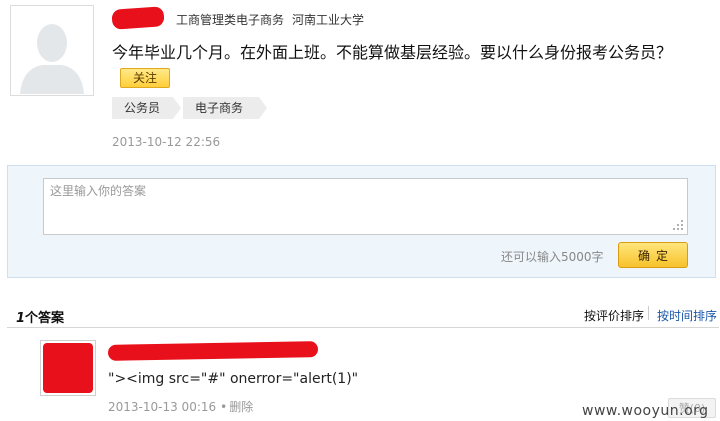 This screenshot has width=720, height=421. What do you see at coordinates (363, 327) in the screenshot?
I see `answers-divider` at bounding box center [363, 327].